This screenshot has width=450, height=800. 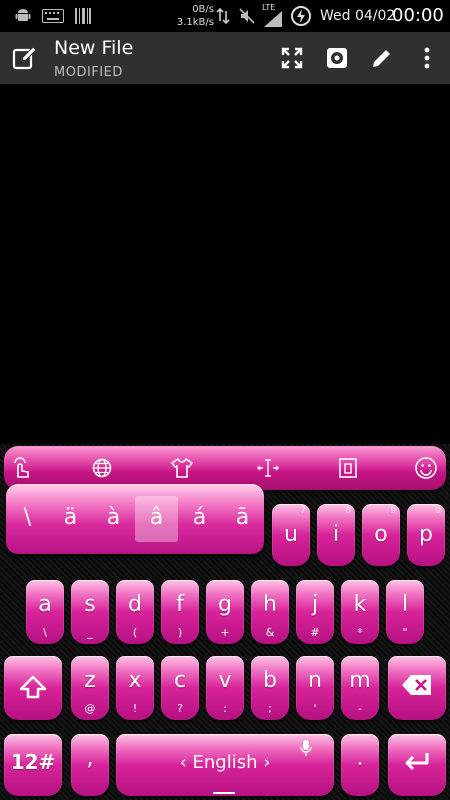 I want to click on enter-key, so click(x=417, y=765).